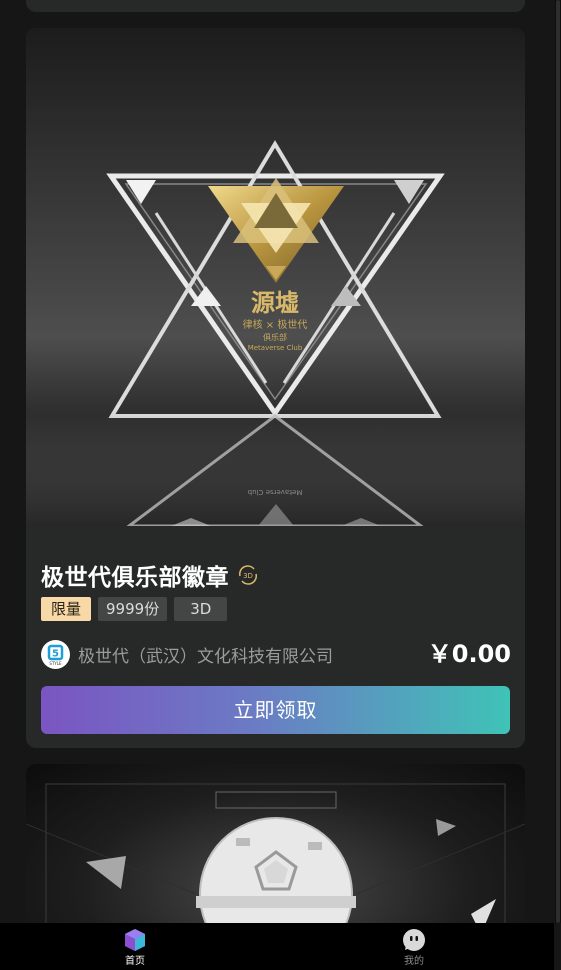  I want to click on artwork-title: 源墟, so click(275, 303).